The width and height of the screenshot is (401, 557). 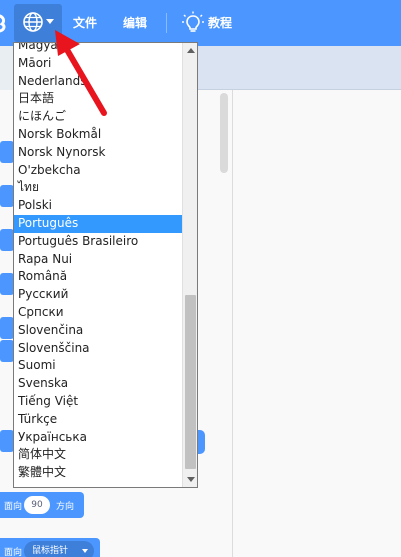 I want to click on language-option: Polski, so click(x=98, y=206).